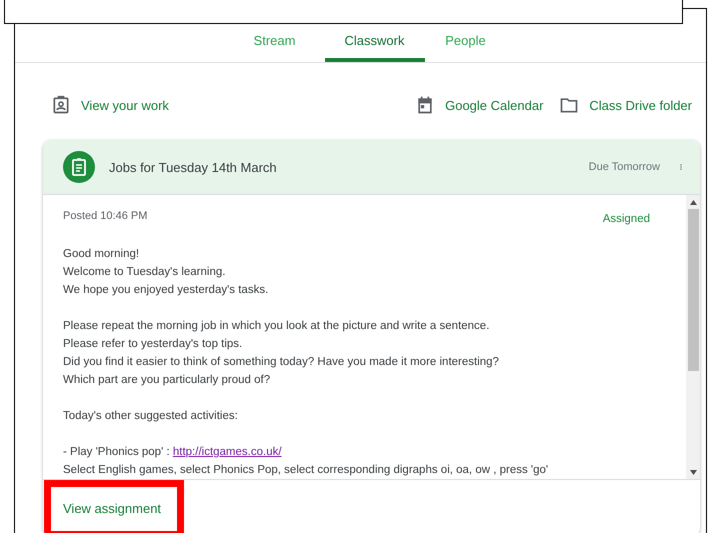 The width and height of the screenshot is (721, 533). Describe the element at coordinates (624, 167) in the screenshot. I see `due-date: Due Tomorrow` at that location.